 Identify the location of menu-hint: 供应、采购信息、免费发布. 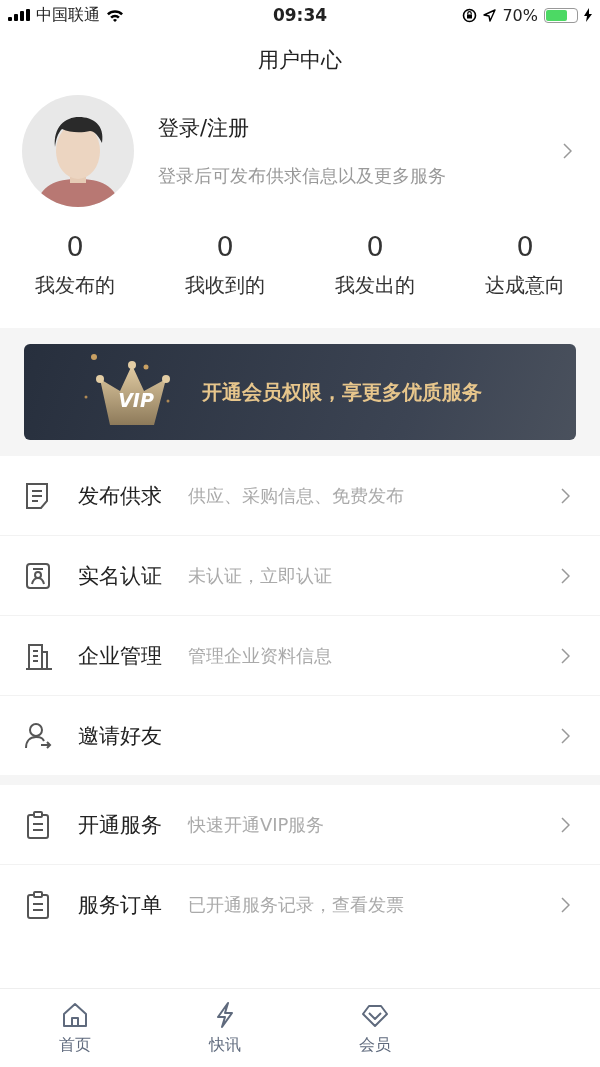
(296, 495).